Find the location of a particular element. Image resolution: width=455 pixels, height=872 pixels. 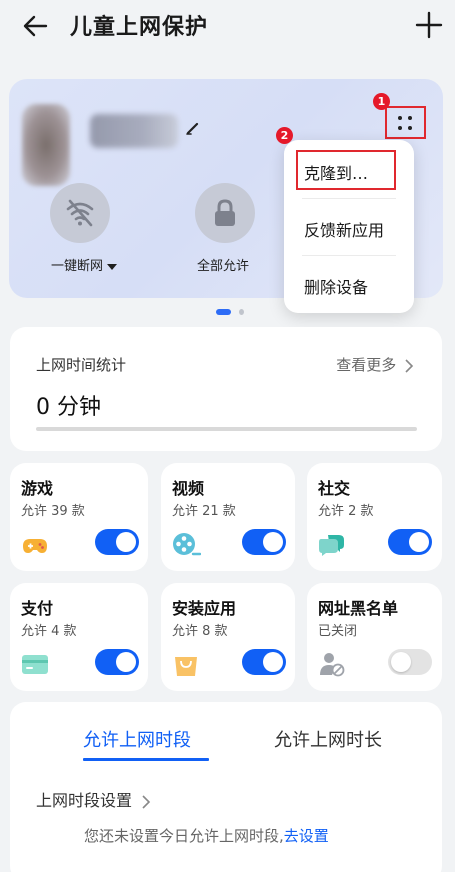

category-card-video: 视频 允许 21 款 is located at coordinates (228, 517).